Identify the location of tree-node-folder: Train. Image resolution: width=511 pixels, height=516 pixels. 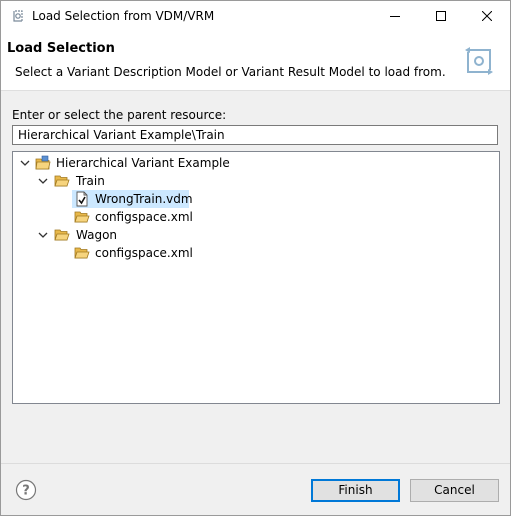
(256, 181).